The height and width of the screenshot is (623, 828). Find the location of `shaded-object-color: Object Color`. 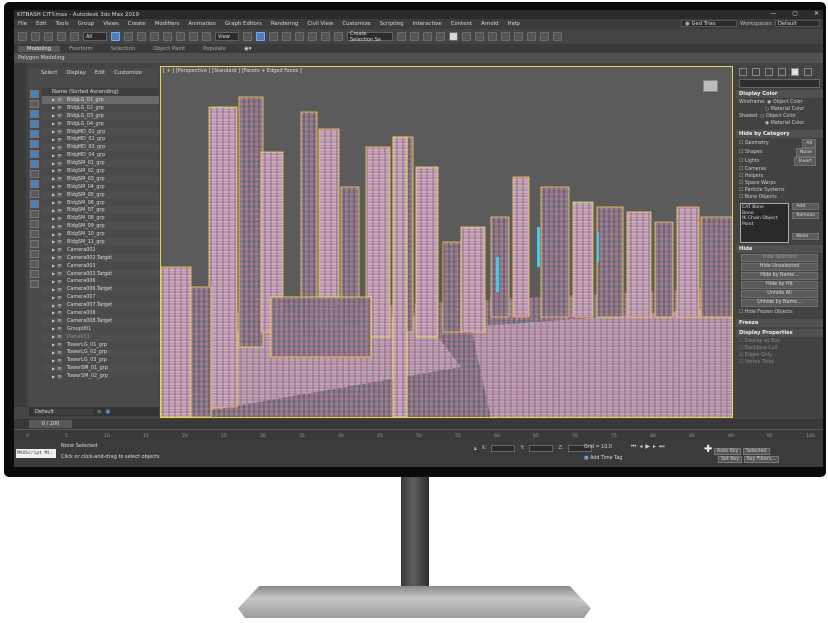

shaded-object-color: Object Color is located at coordinates (781, 116).